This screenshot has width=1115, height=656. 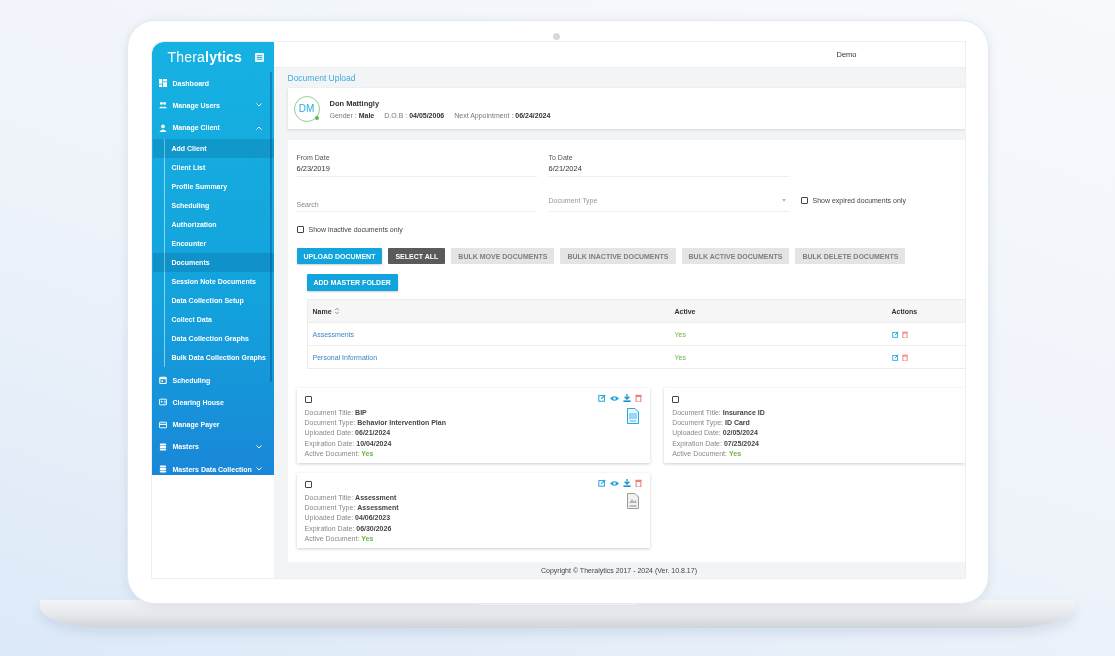 What do you see at coordinates (162, 402) in the screenshot?
I see `id-card-icon` at bounding box center [162, 402].